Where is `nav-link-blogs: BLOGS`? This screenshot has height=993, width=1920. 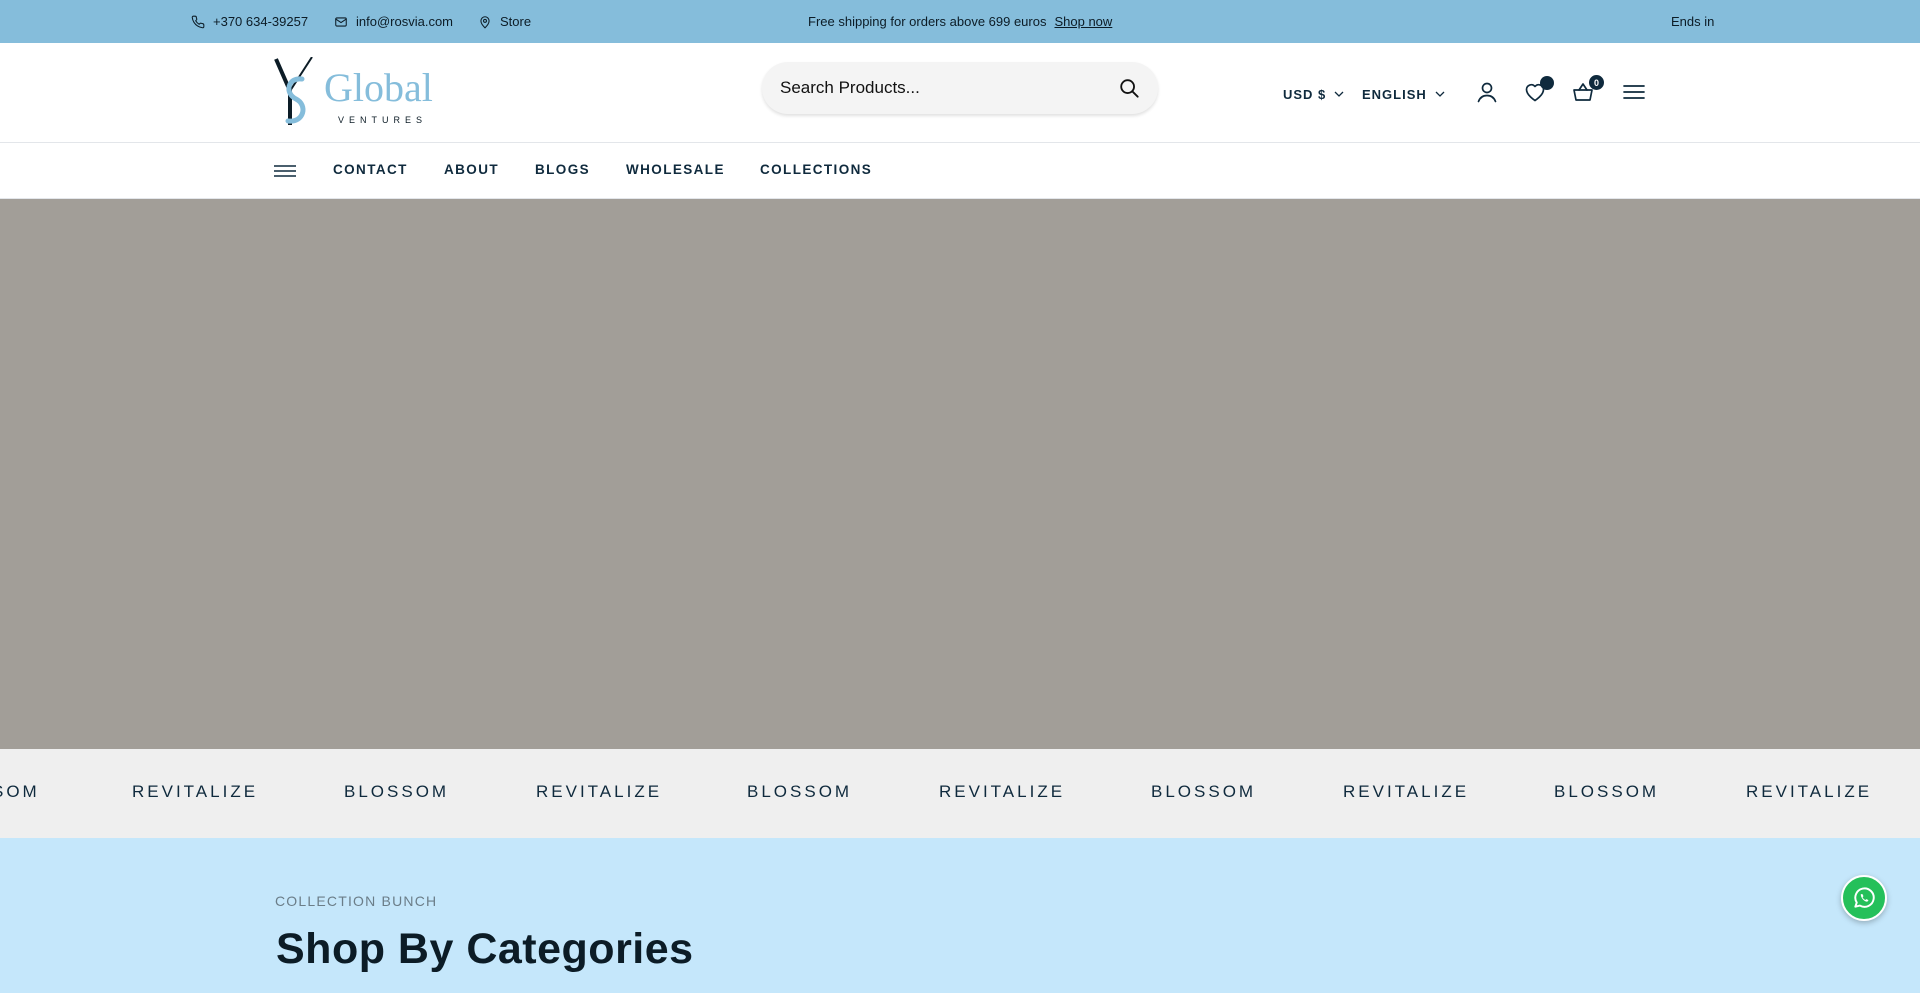 nav-link-blogs: BLOGS is located at coordinates (562, 169).